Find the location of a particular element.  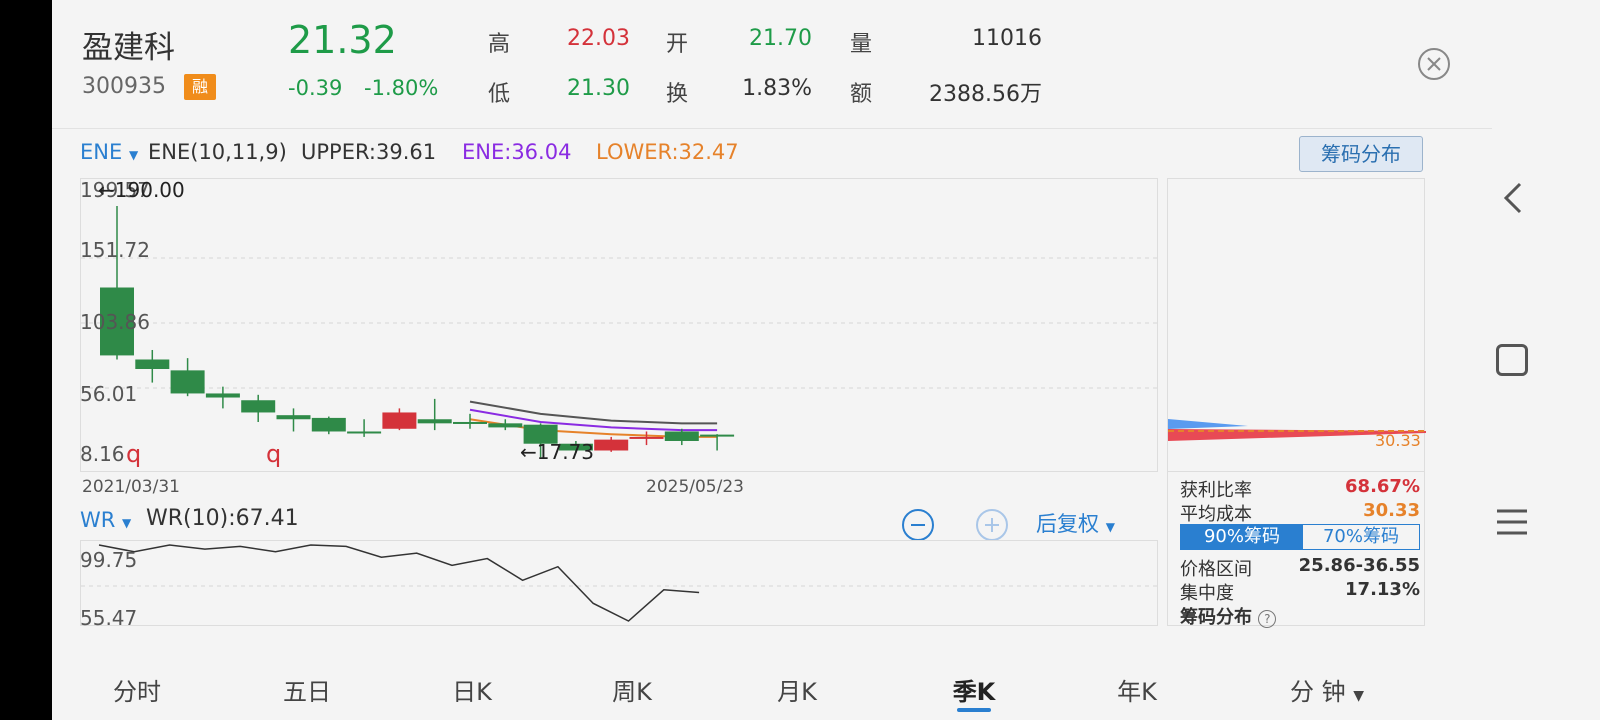

chip-price-label: 30.33 is located at coordinates (1398, 440).